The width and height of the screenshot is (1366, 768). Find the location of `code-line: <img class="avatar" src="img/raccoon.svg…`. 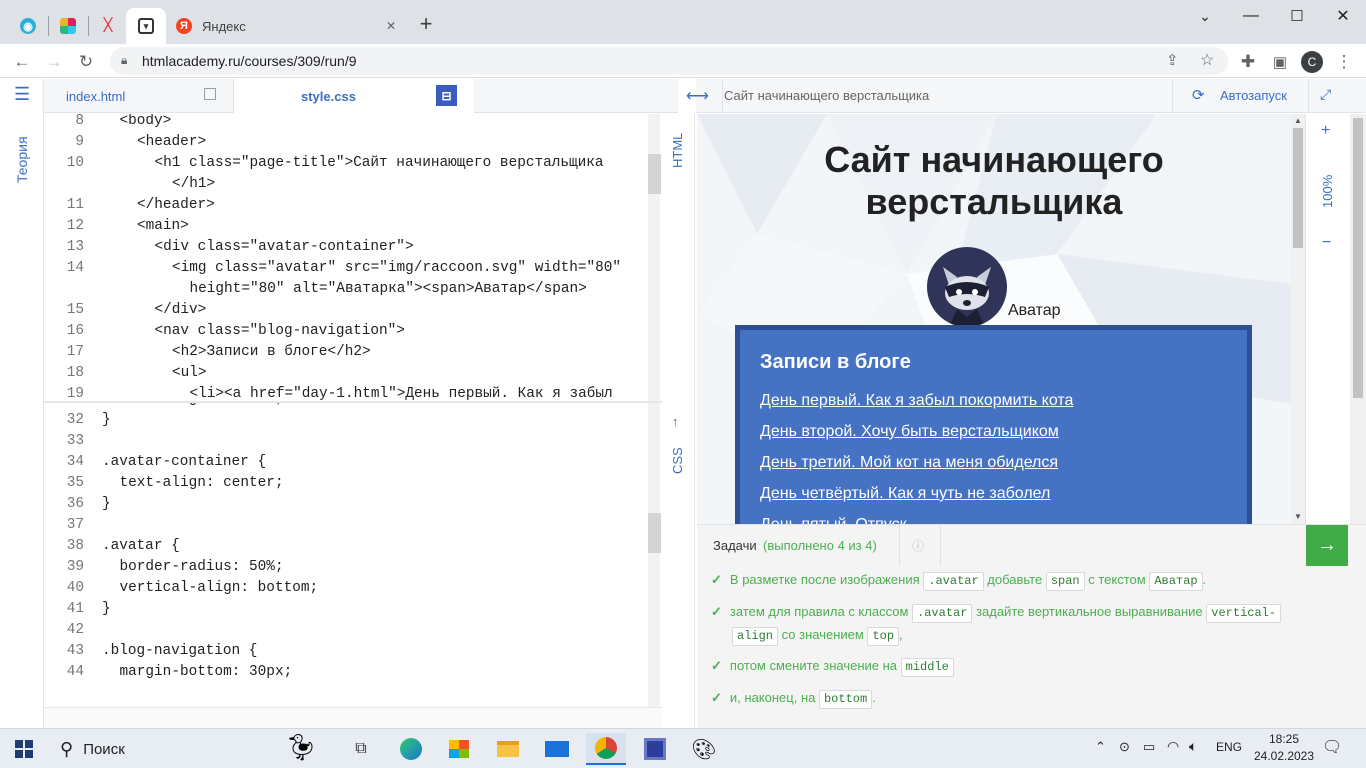

code-line: <img class="avatar" src="img/raccoon.svg… is located at coordinates (396, 268).